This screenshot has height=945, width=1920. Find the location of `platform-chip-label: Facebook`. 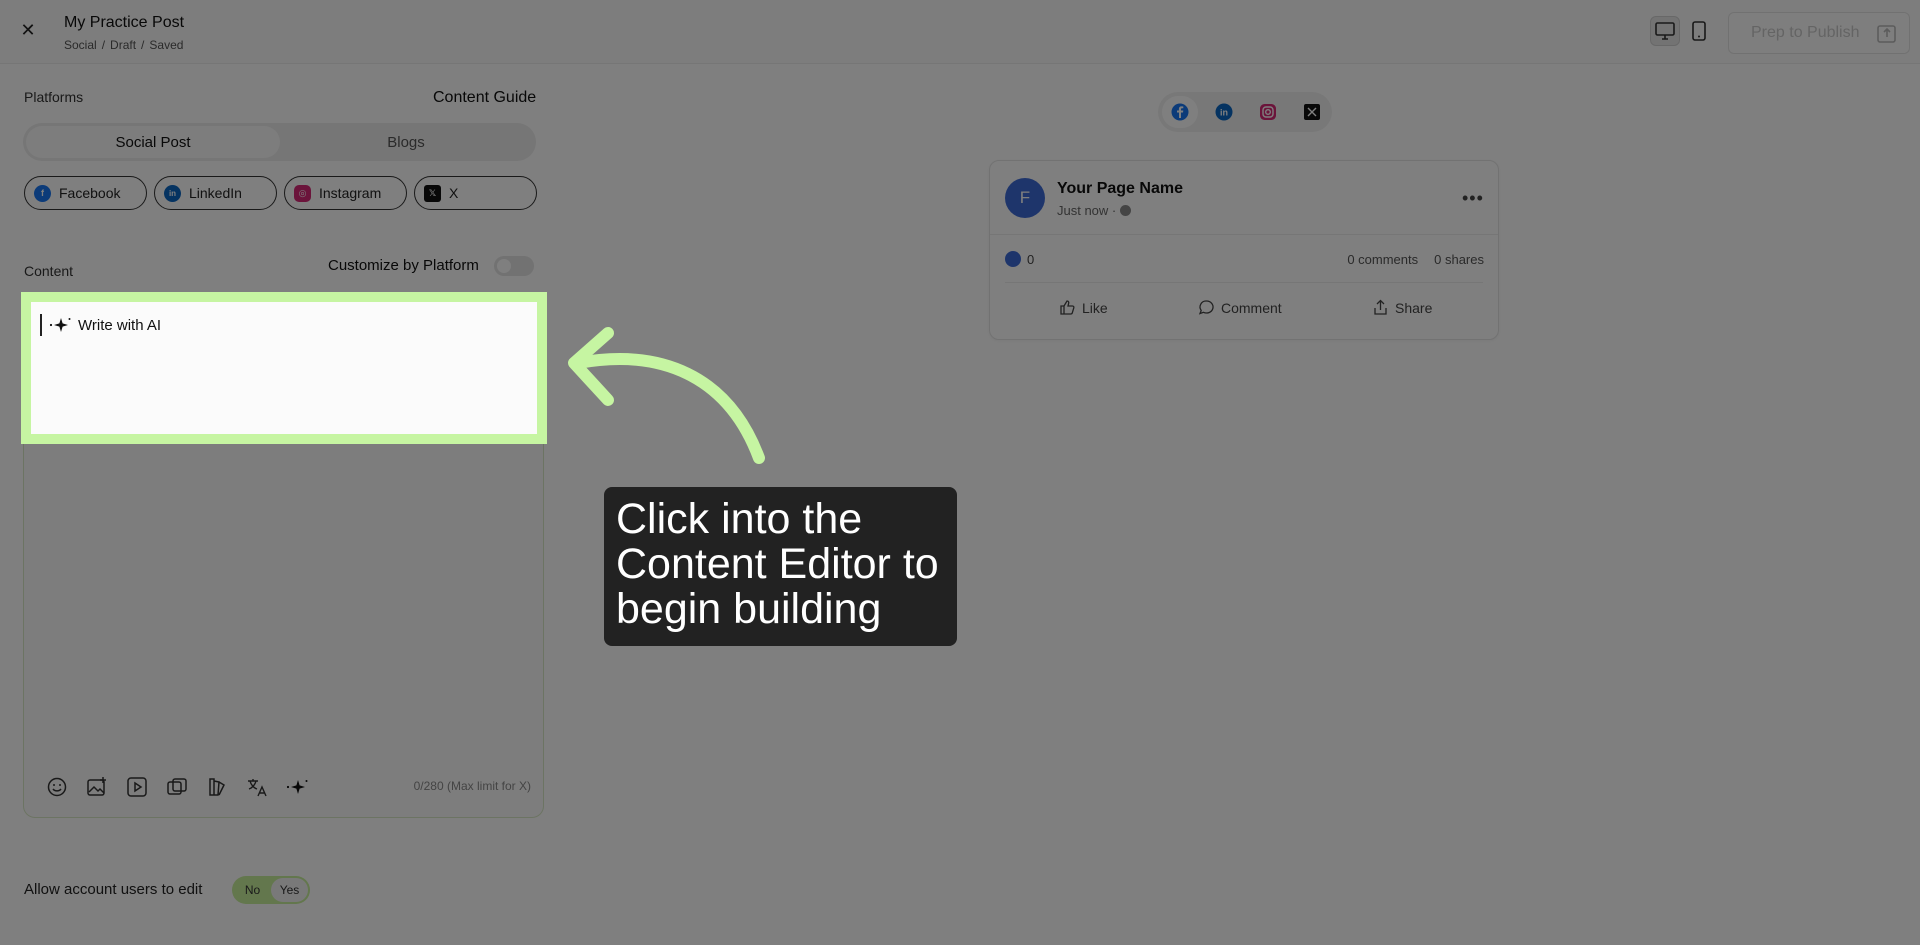

platform-chip-label: Facebook is located at coordinates (90, 193).